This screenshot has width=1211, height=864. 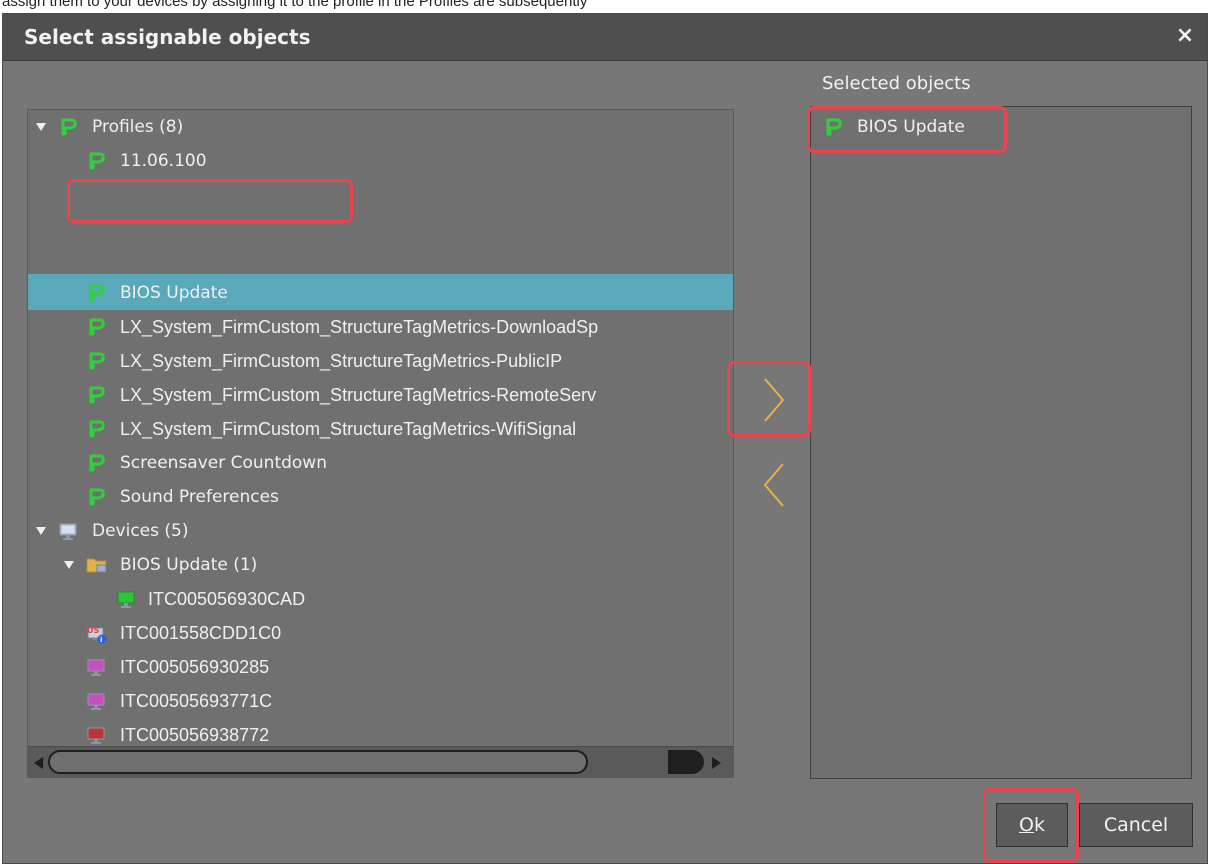 What do you see at coordinates (716, 763) in the screenshot?
I see `scroll-right-arrow-icon` at bounding box center [716, 763].